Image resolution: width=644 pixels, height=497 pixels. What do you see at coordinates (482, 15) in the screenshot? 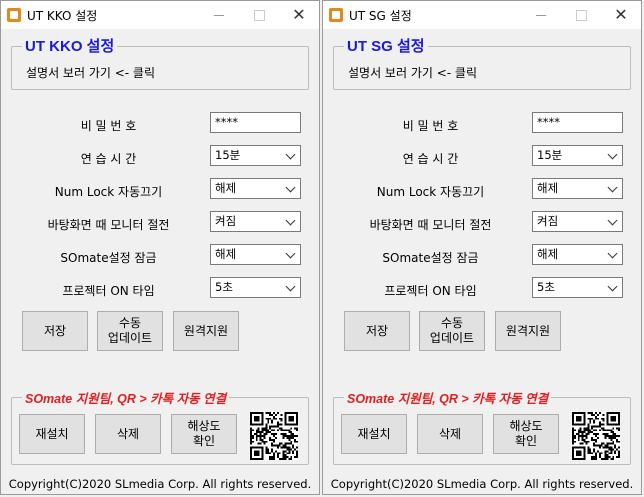
I see `title-bar: UT SG 설정 ✕` at bounding box center [482, 15].